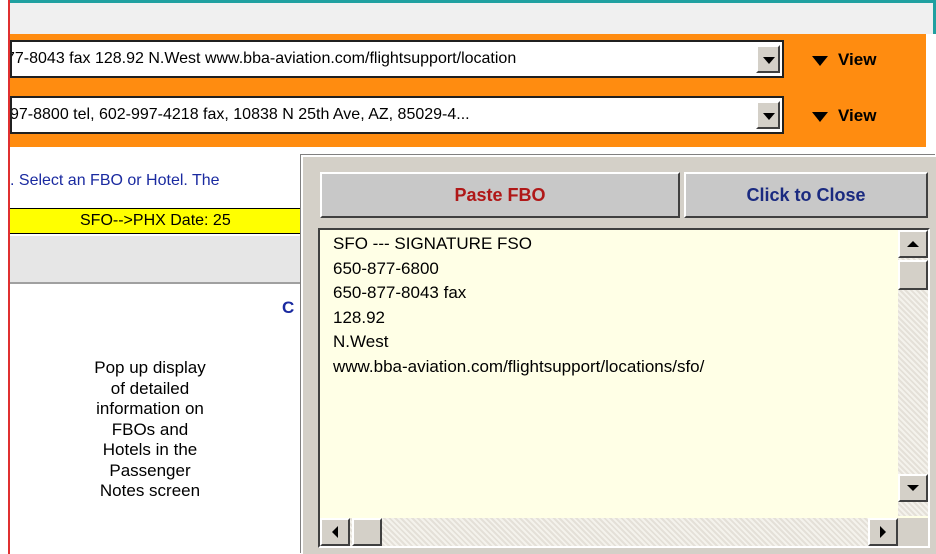 The height and width of the screenshot is (554, 936). What do you see at coordinates (150, 367) in the screenshot?
I see `caption-line: Pop up display` at bounding box center [150, 367].